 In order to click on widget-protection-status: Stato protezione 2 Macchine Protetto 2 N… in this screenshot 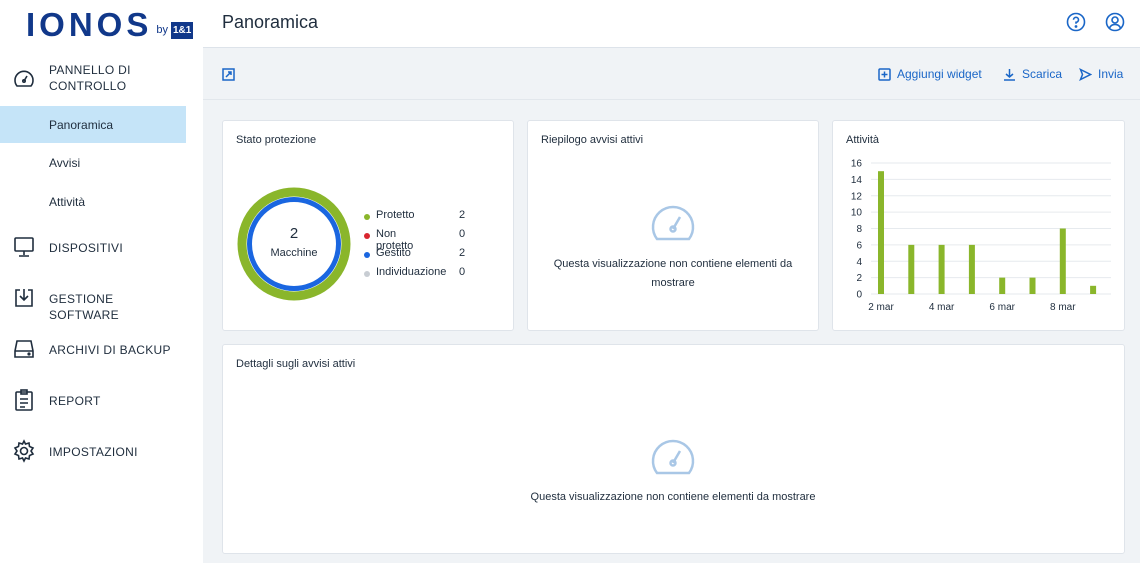, I will do `click(368, 225)`.